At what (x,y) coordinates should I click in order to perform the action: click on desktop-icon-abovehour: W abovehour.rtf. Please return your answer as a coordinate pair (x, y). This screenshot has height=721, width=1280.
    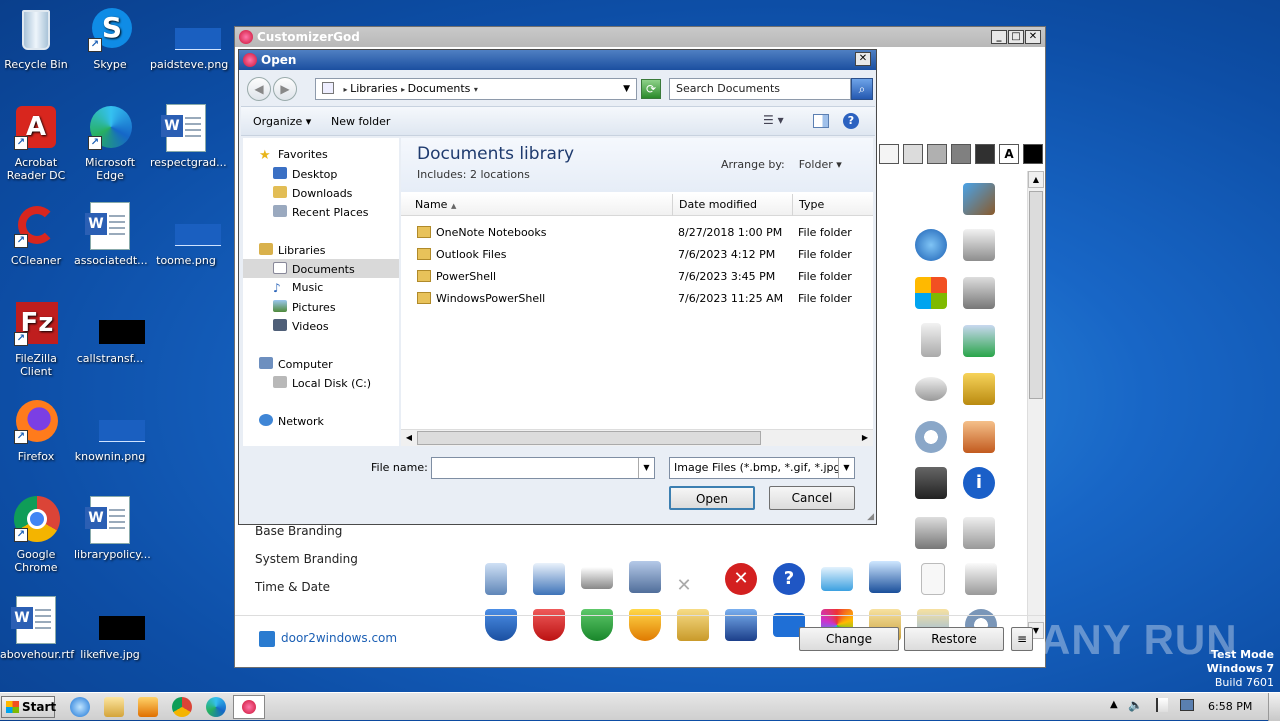
    Looking at the image, I should click on (37, 628).